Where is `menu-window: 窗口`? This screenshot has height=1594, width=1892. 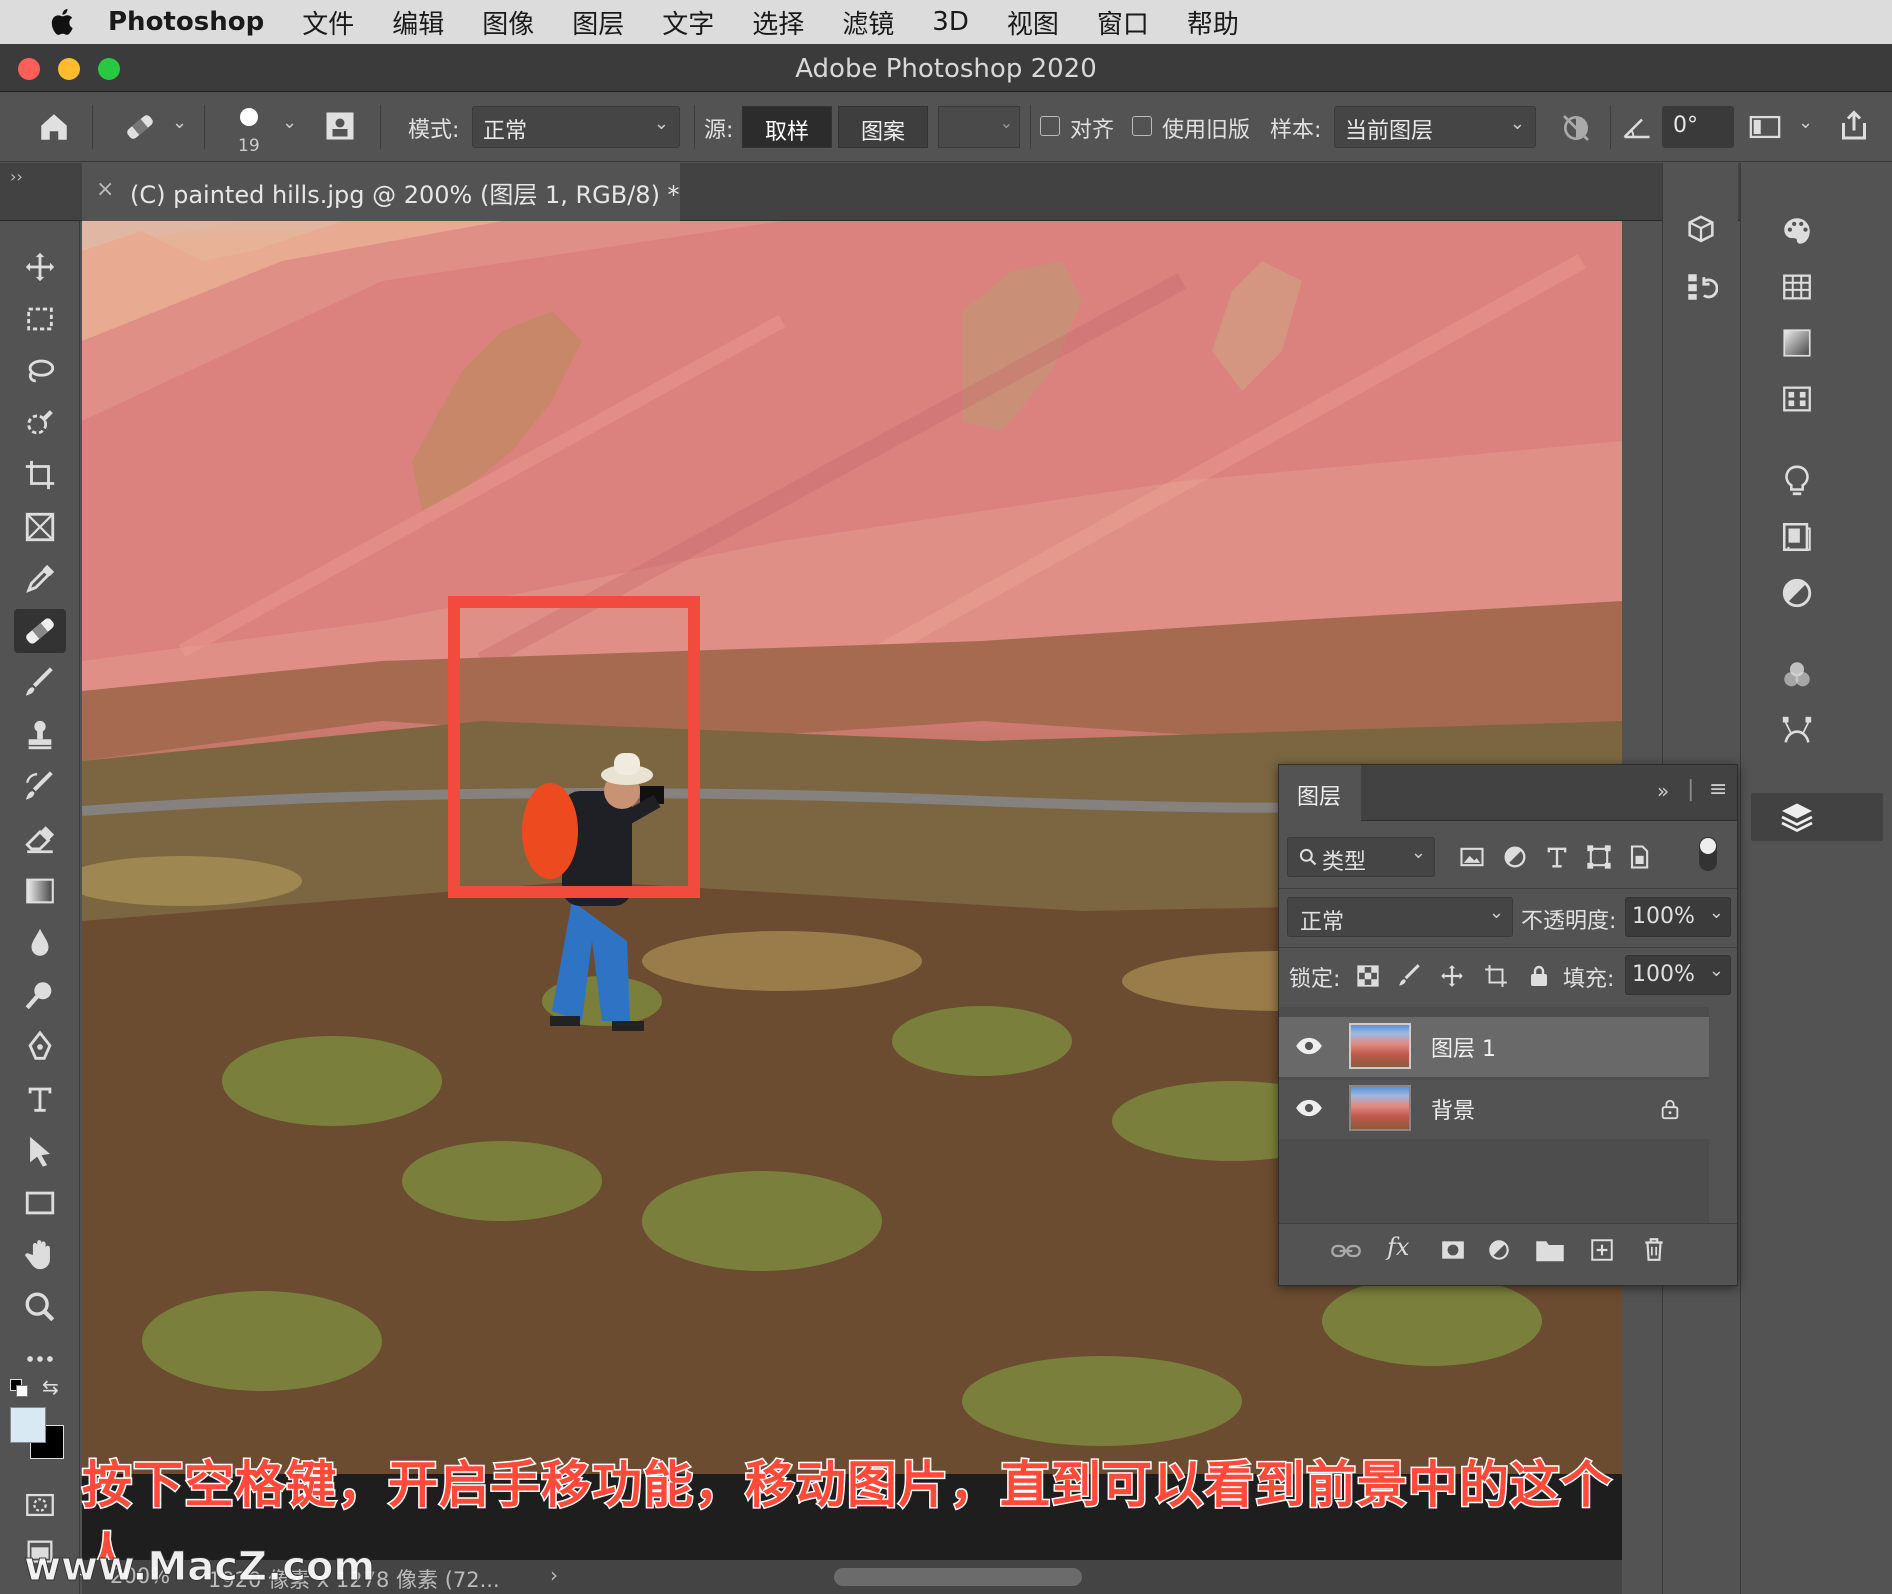
menu-window: 窗口 is located at coordinates (1123, 22).